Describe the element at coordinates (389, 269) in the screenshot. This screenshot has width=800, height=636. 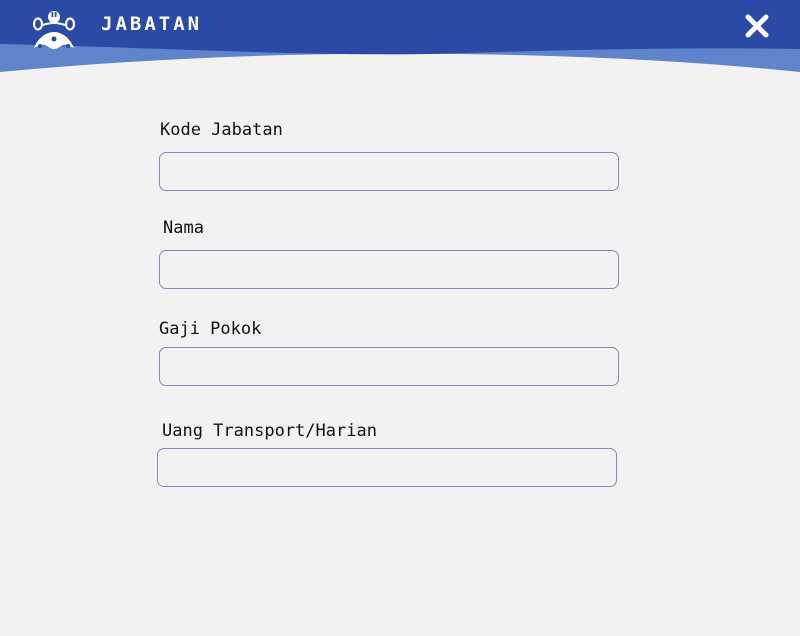
I see `nama-input` at that location.